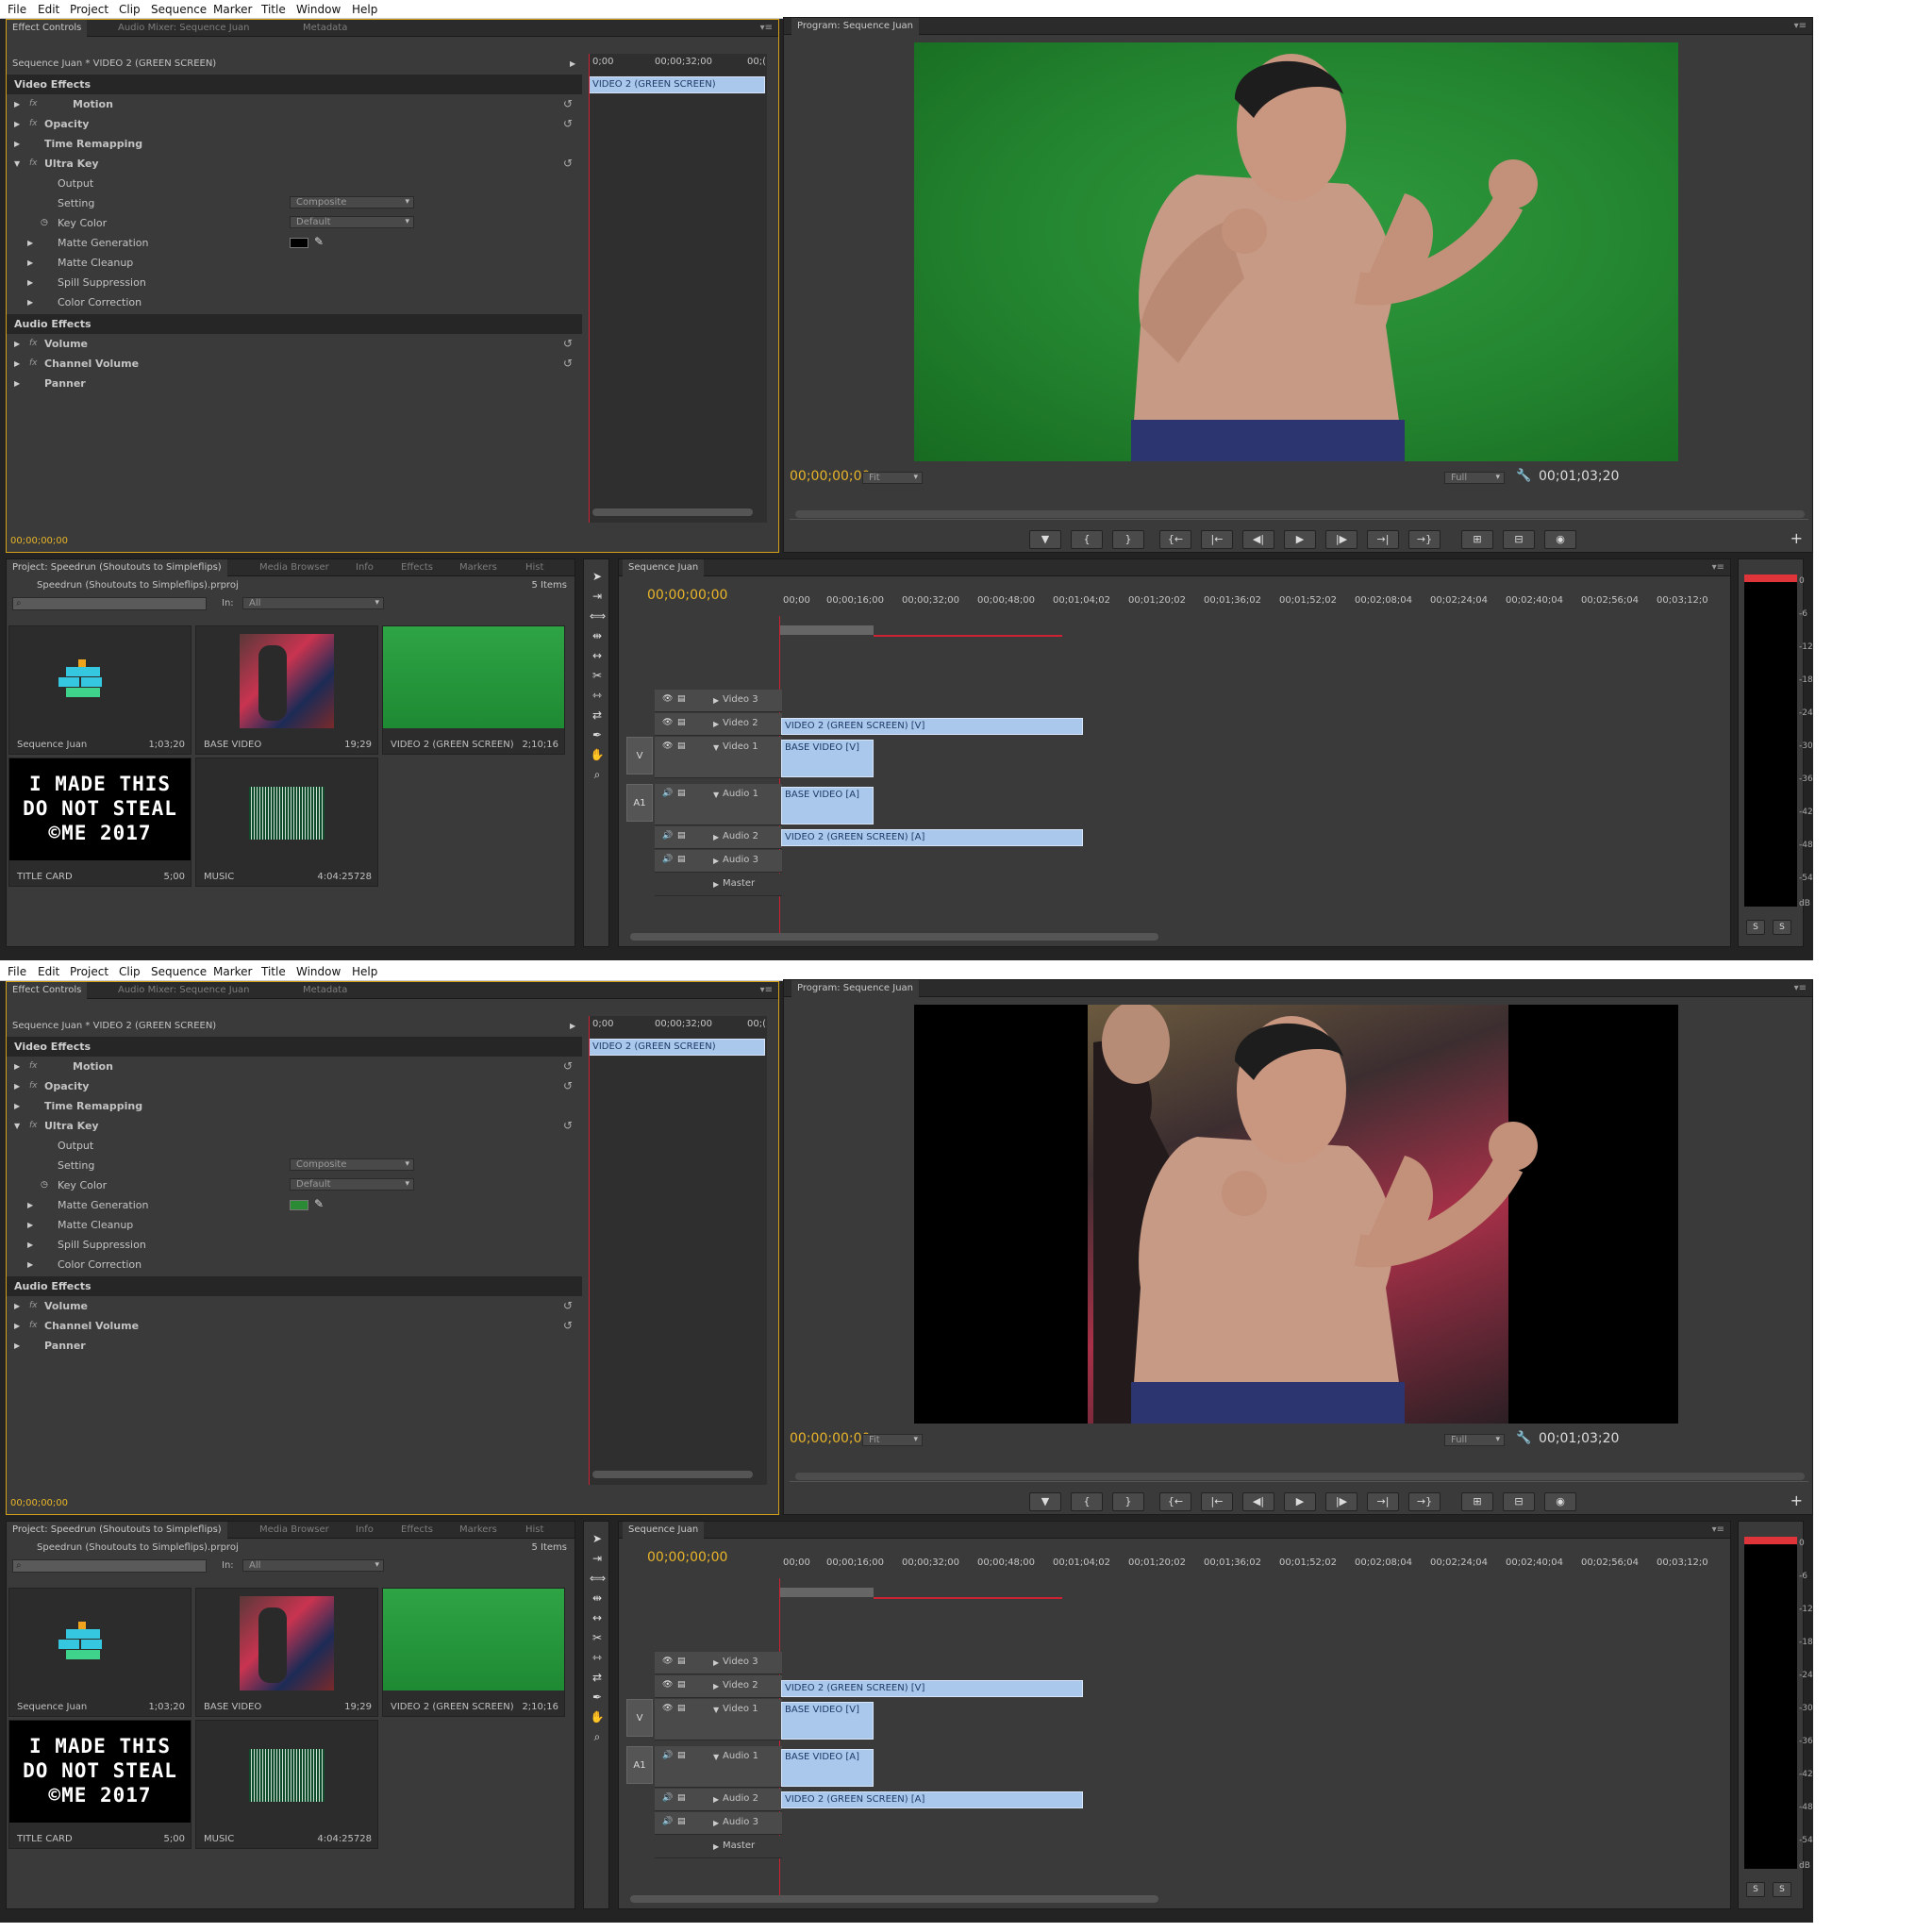  Describe the element at coordinates (364, 567) in the screenshot. I see `tab-info: Info` at that location.